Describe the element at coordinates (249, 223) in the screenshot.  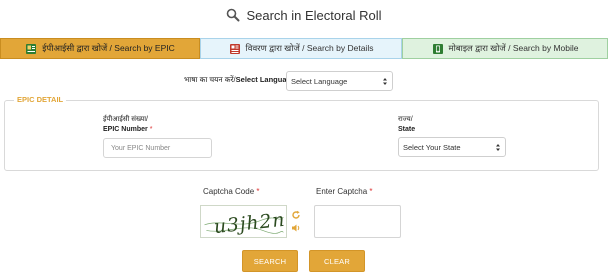
I see `captcha-text: u3jh2n` at that location.